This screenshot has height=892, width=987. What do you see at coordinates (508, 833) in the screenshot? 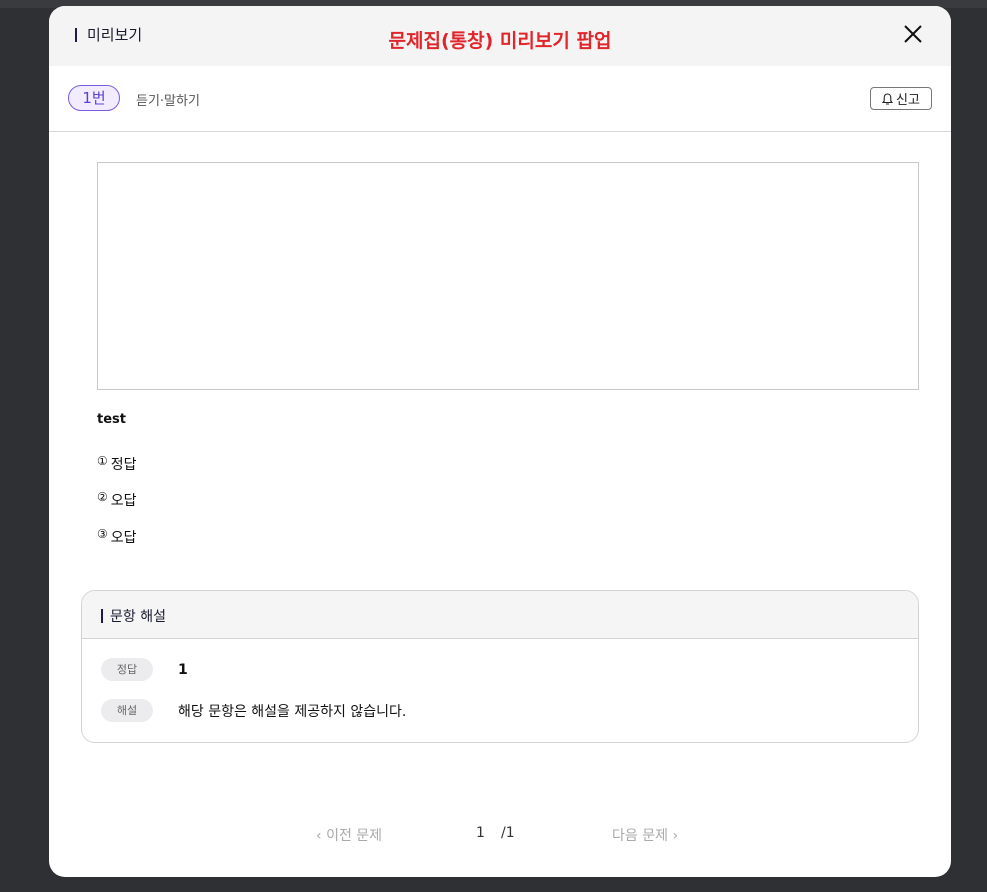
I see `total-pages: /1` at bounding box center [508, 833].